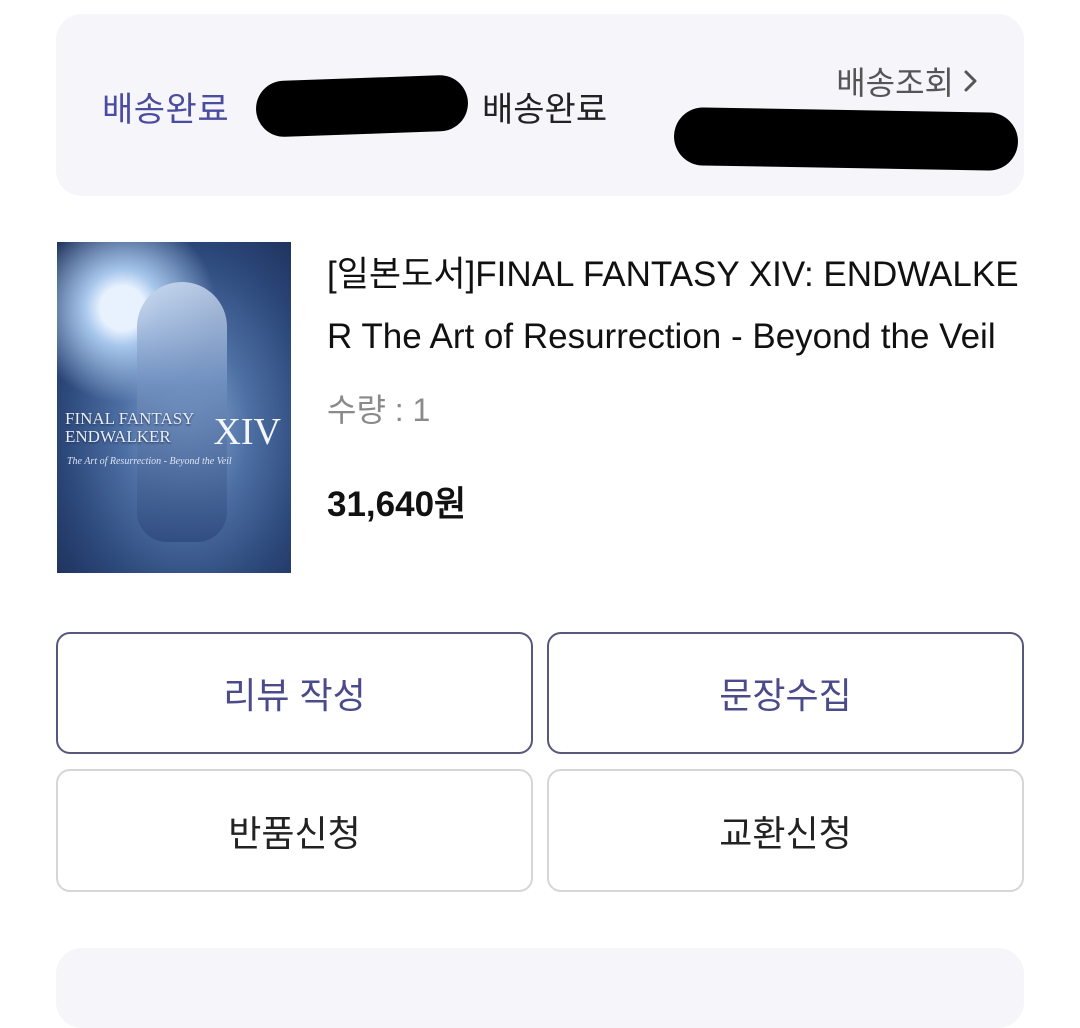  I want to click on product-quantity: 수량 : 1, so click(379, 410).